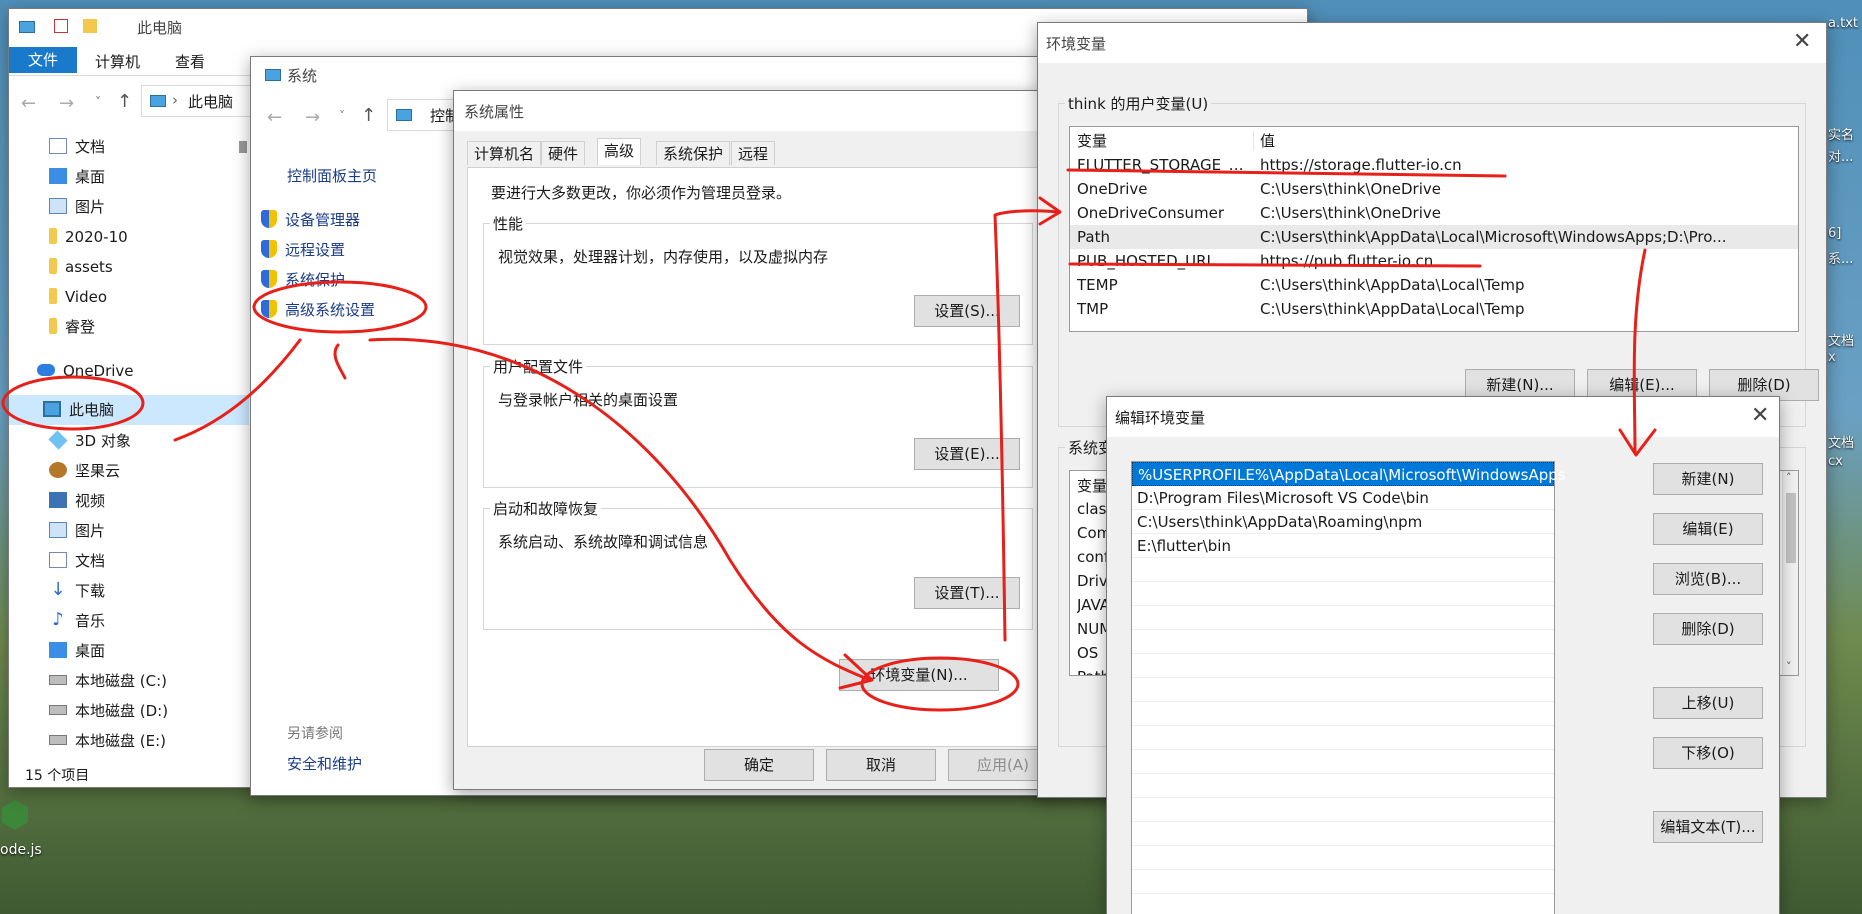 The width and height of the screenshot is (1862, 914). Describe the element at coordinates (108, 681) in the screenshot. I see `nav-item-drive-c: 本地磁盘 (C:)` at that location.